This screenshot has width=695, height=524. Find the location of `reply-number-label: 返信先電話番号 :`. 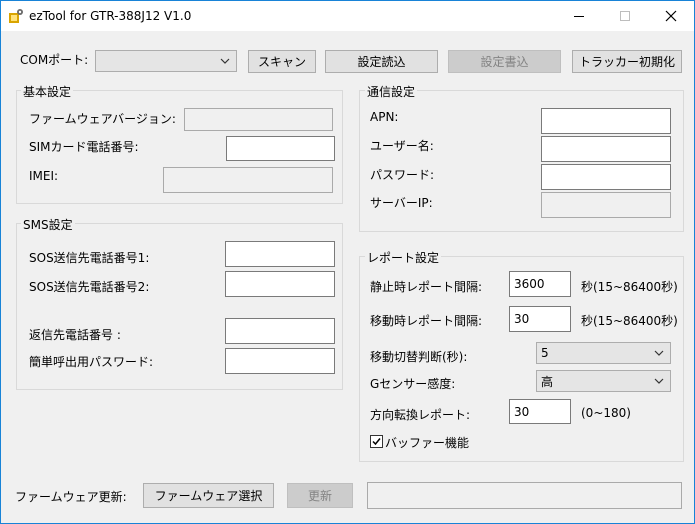

reply-number-label: 返信先電話番号 : is located at coordinates (75, 335).